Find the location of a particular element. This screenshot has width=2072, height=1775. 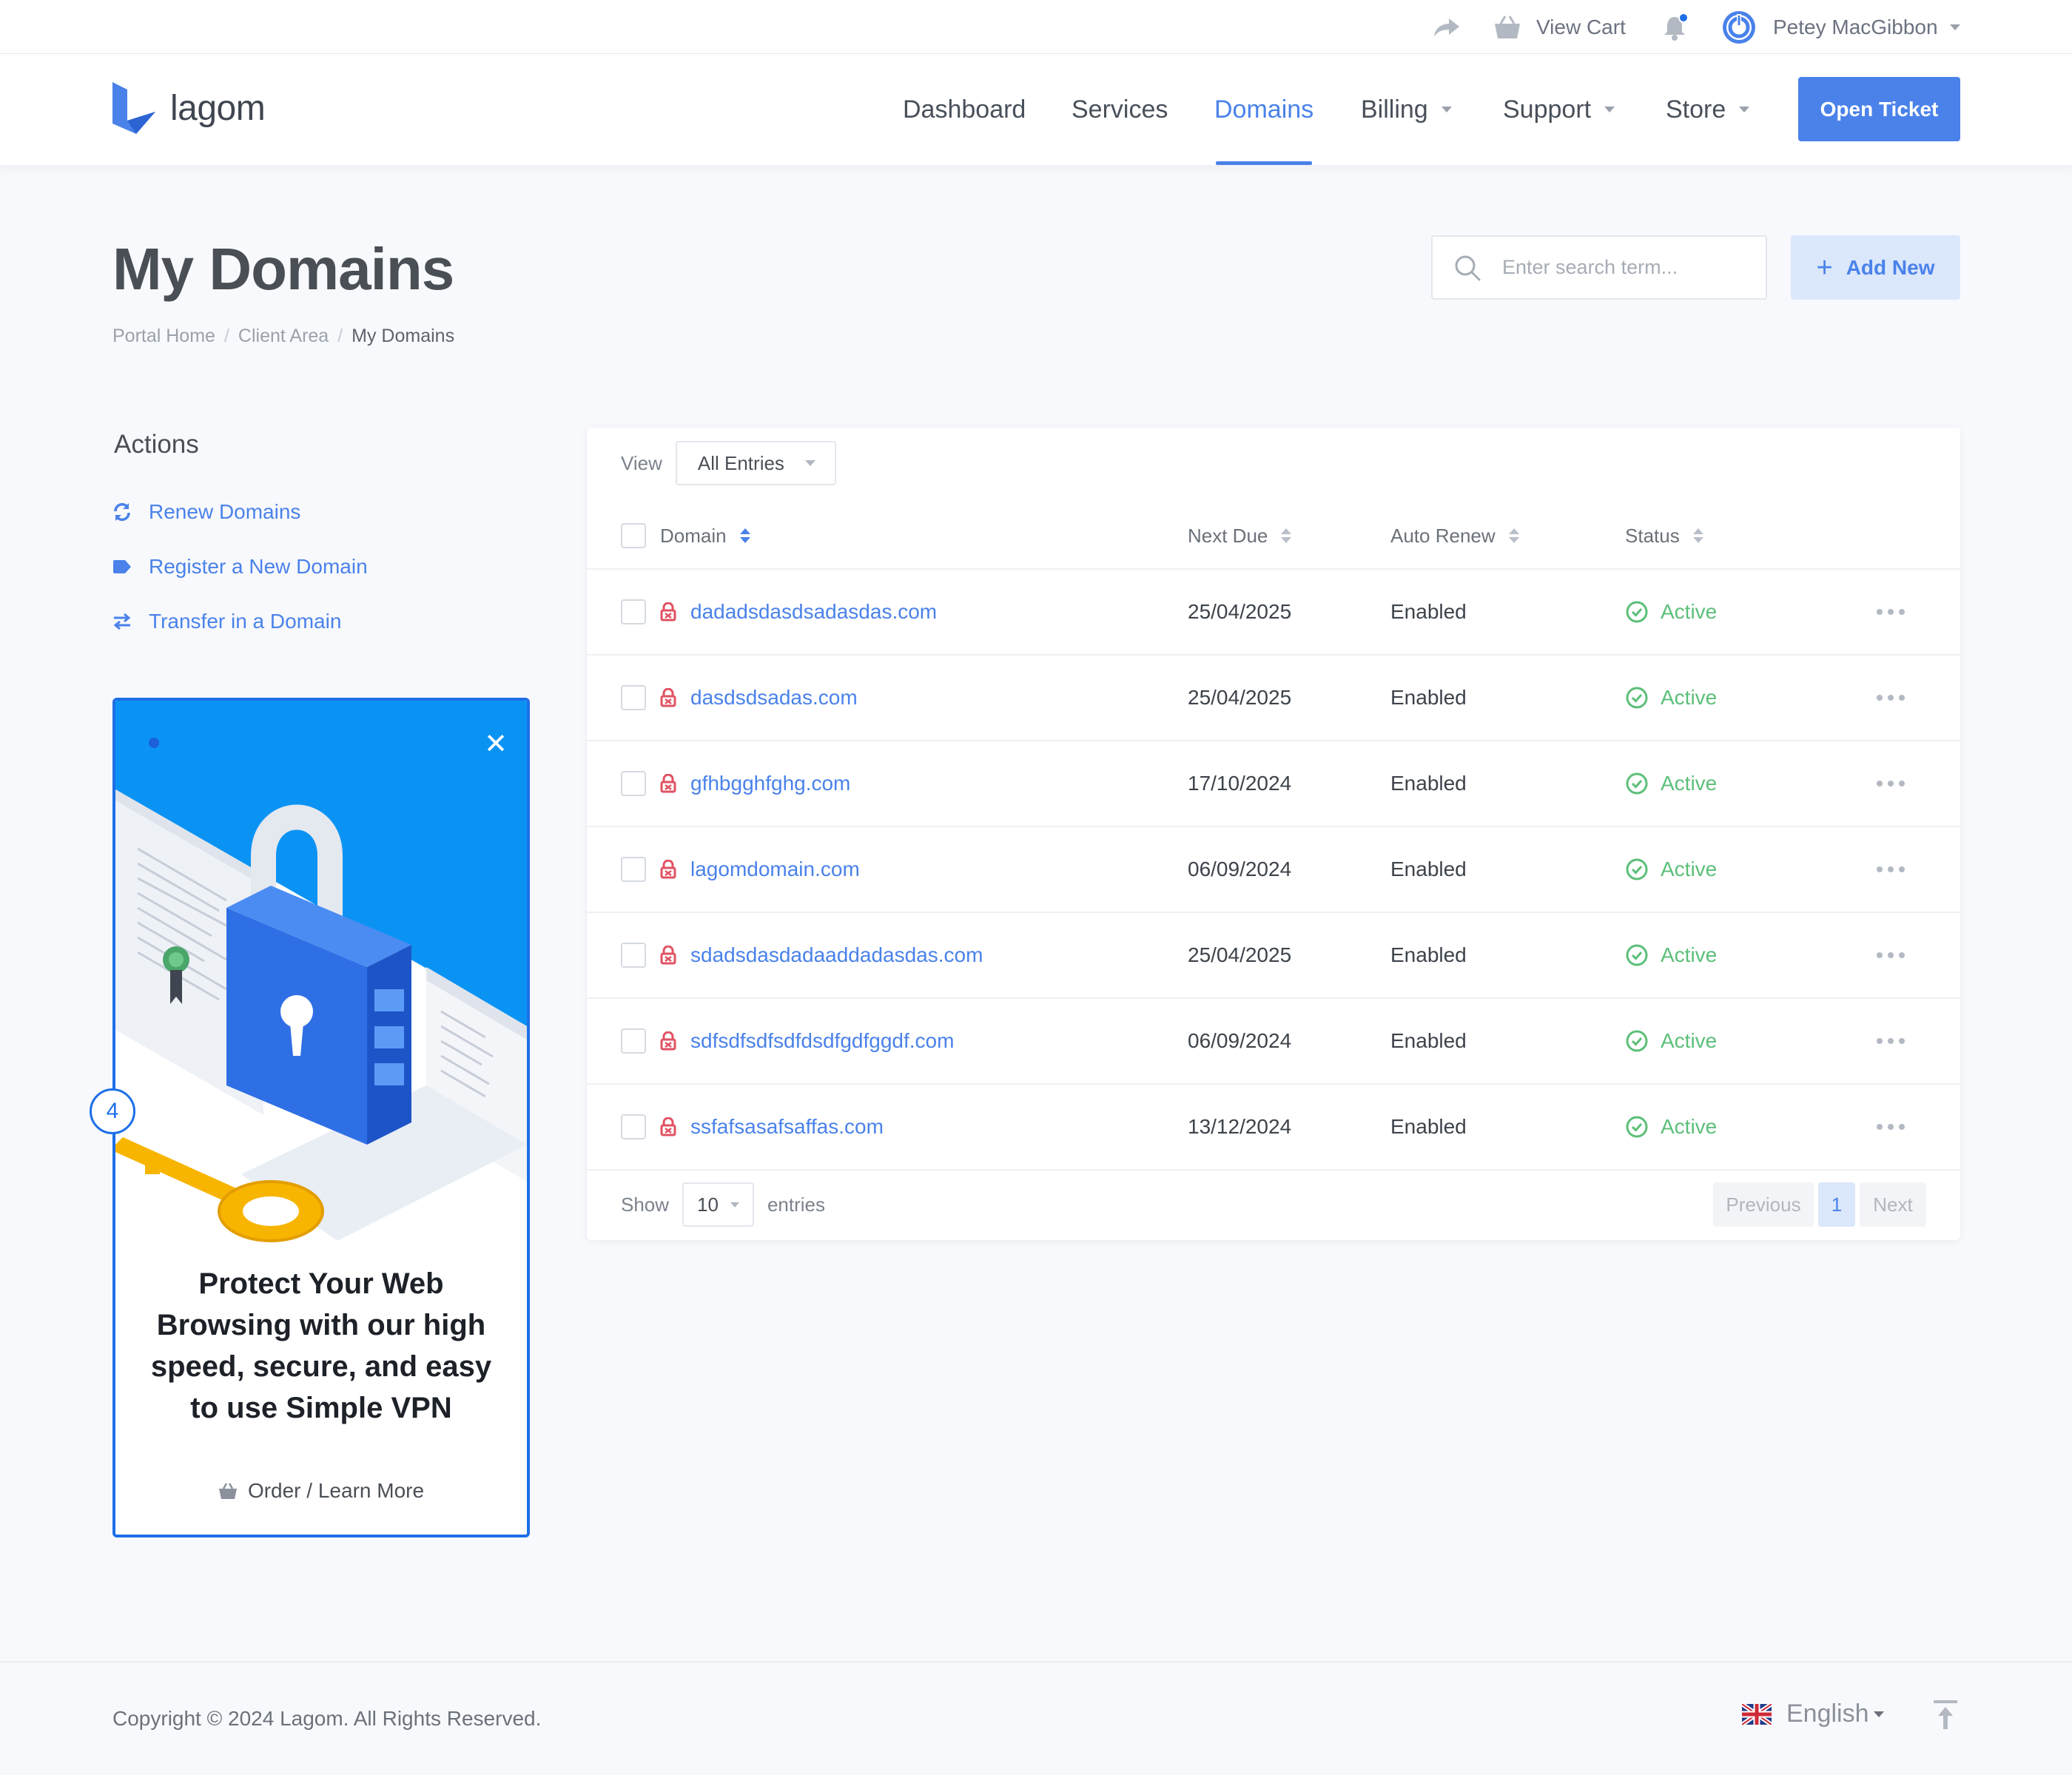

breadcrumb: Portal Home / Client Area / My Domains is located at coordinates (283, 336).